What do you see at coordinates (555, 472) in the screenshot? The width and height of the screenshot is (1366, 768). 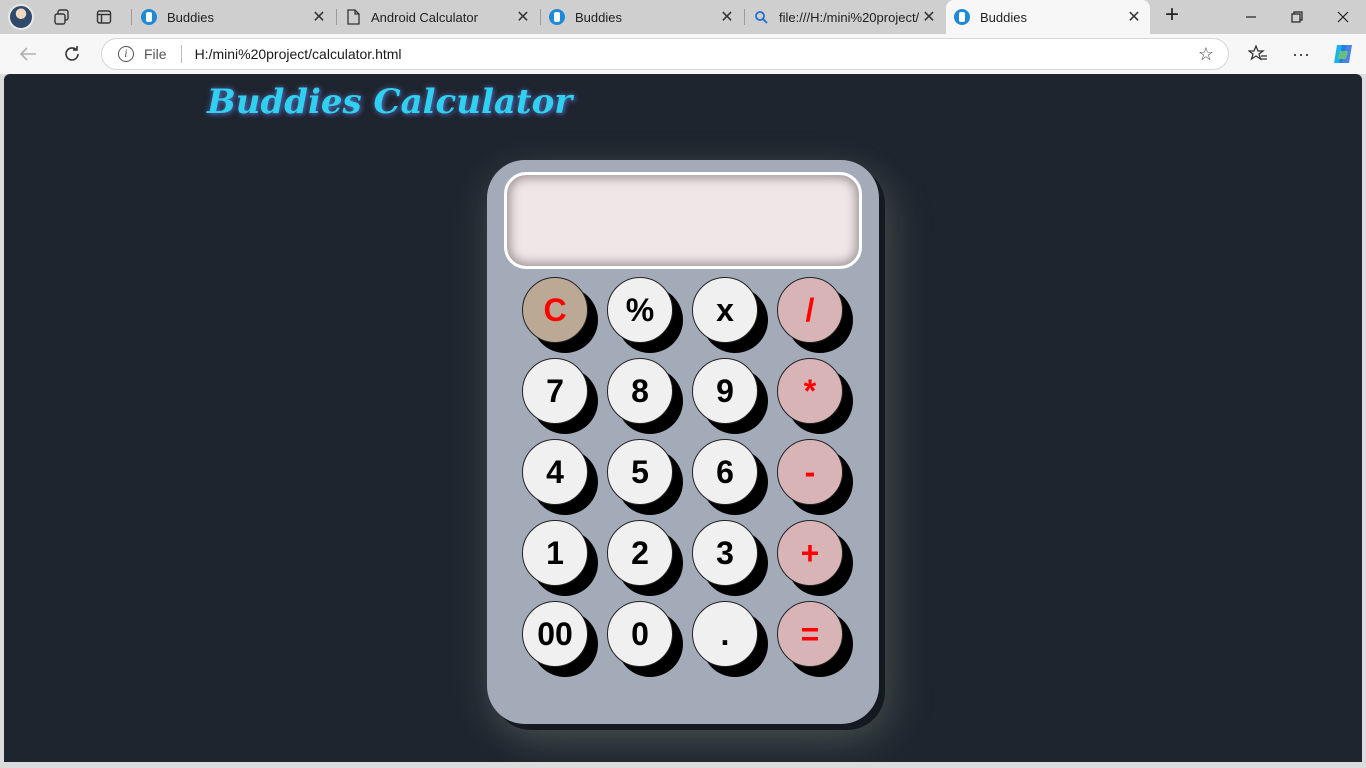 I see `key-4: 4` at bounding box center [555, 472].